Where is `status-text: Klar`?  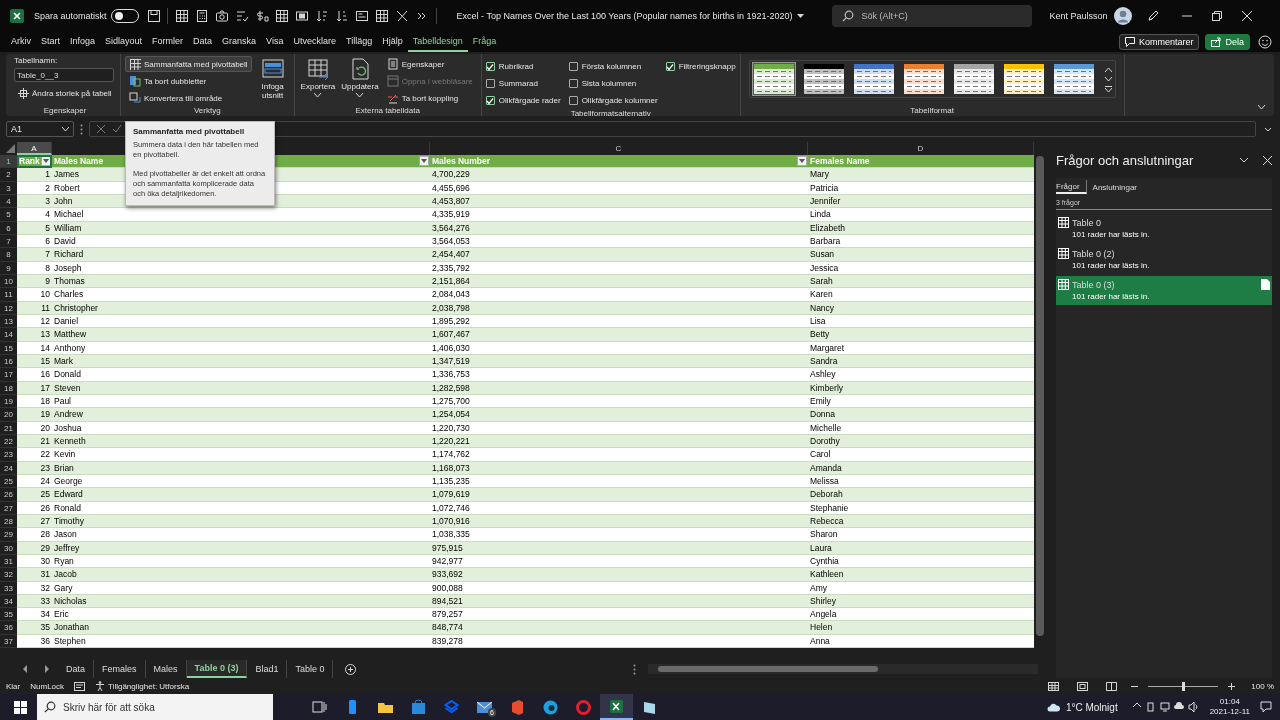 status-text: Klar is located at coordinates (13, 686).